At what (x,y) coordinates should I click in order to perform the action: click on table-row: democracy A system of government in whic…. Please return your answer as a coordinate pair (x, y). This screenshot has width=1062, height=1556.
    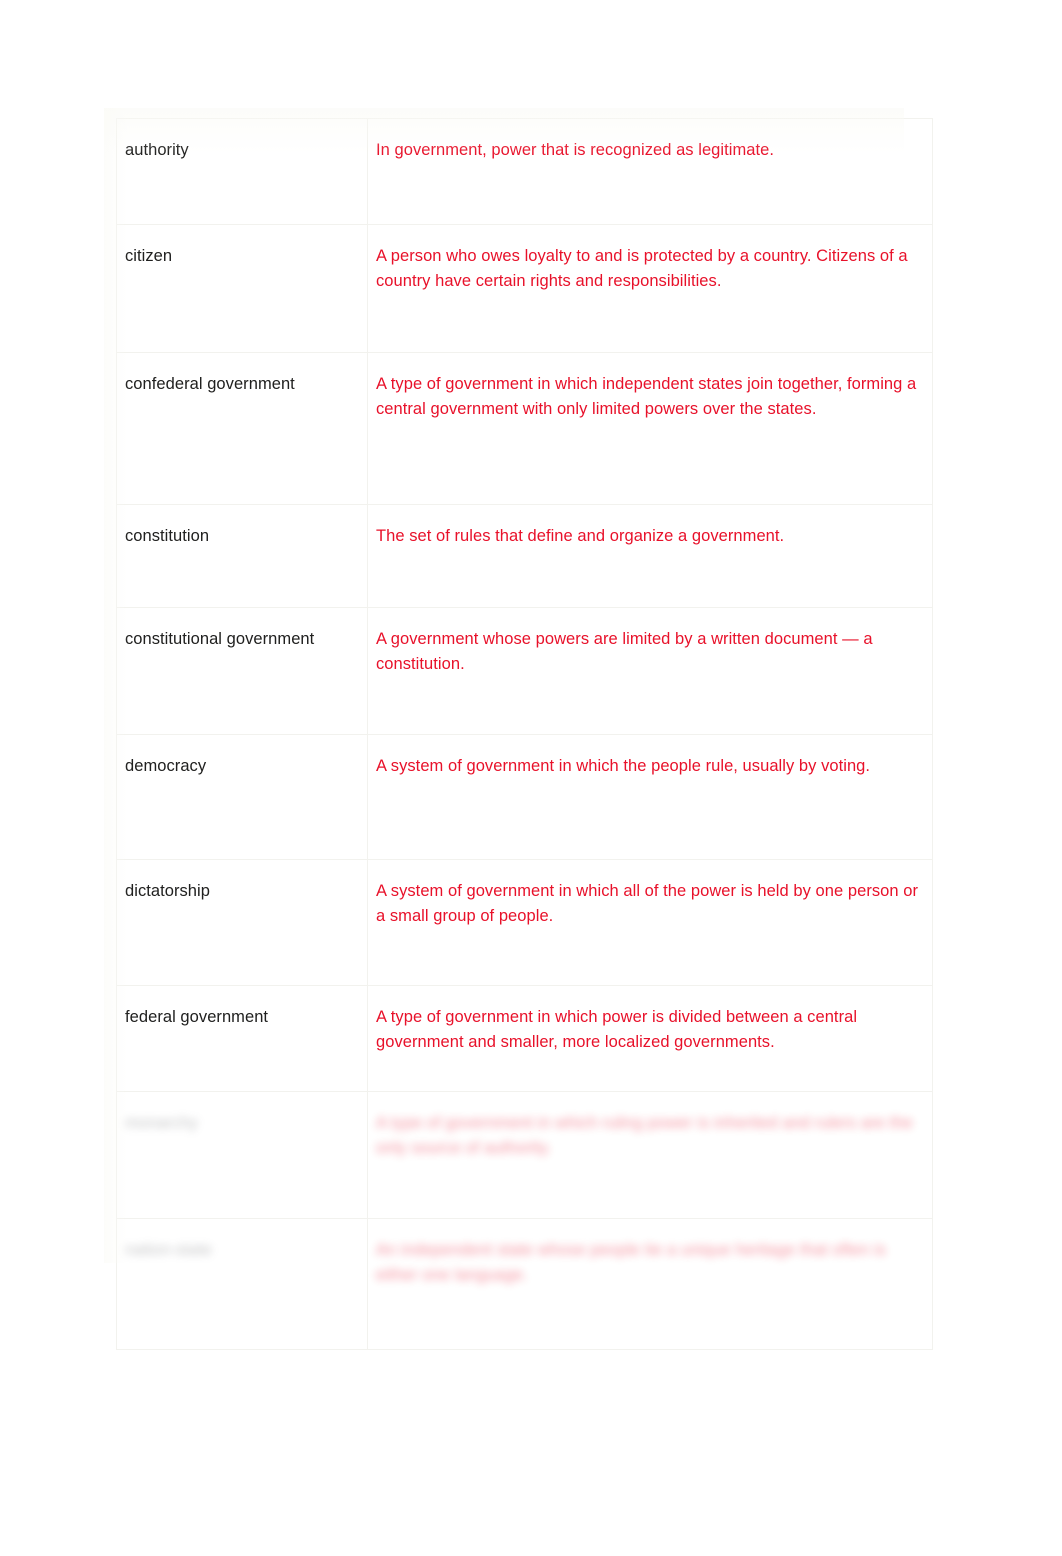
    Looking at the image, I should click on (524, 797).